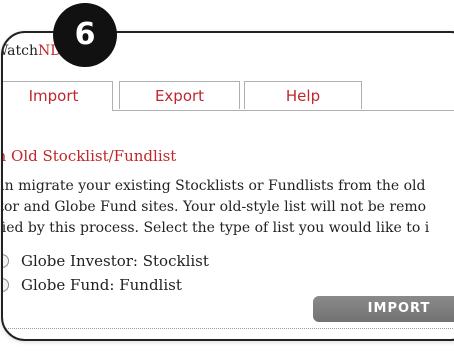 This screenshot has width=454, height=352. What do you see at coordinates (115, 261) in the screenshot?
I see `option-label: Globe Investor: Stocklist` at bounding box center [115, 261].